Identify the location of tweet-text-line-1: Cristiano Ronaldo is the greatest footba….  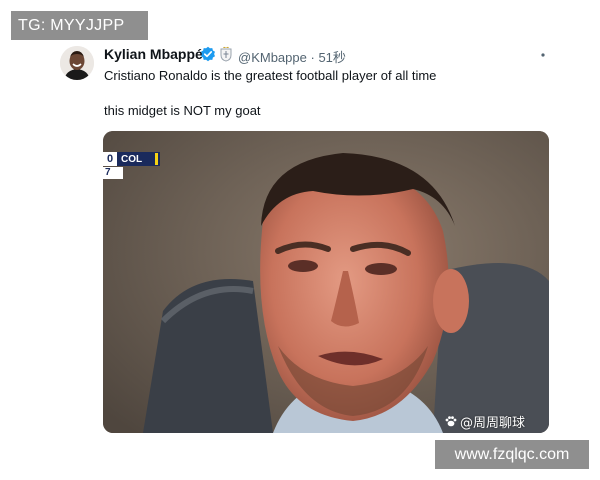
(270, 75).